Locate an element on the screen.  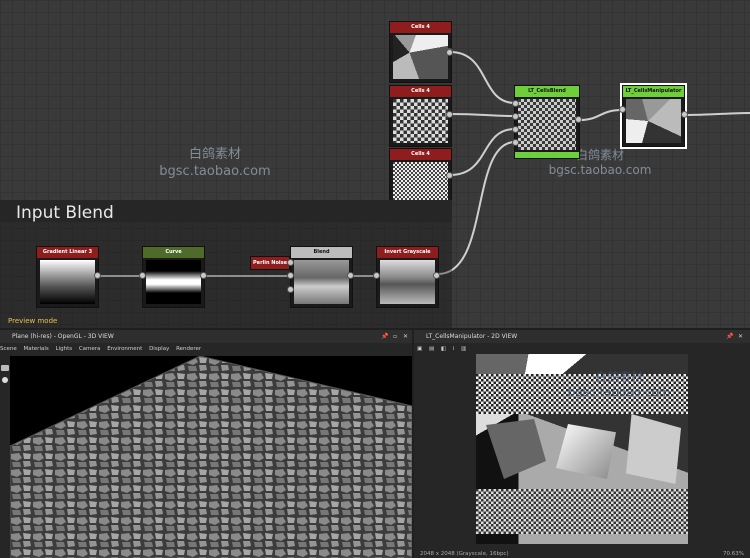
histogram-icon: ▥ is located at coordinates (463, 349).